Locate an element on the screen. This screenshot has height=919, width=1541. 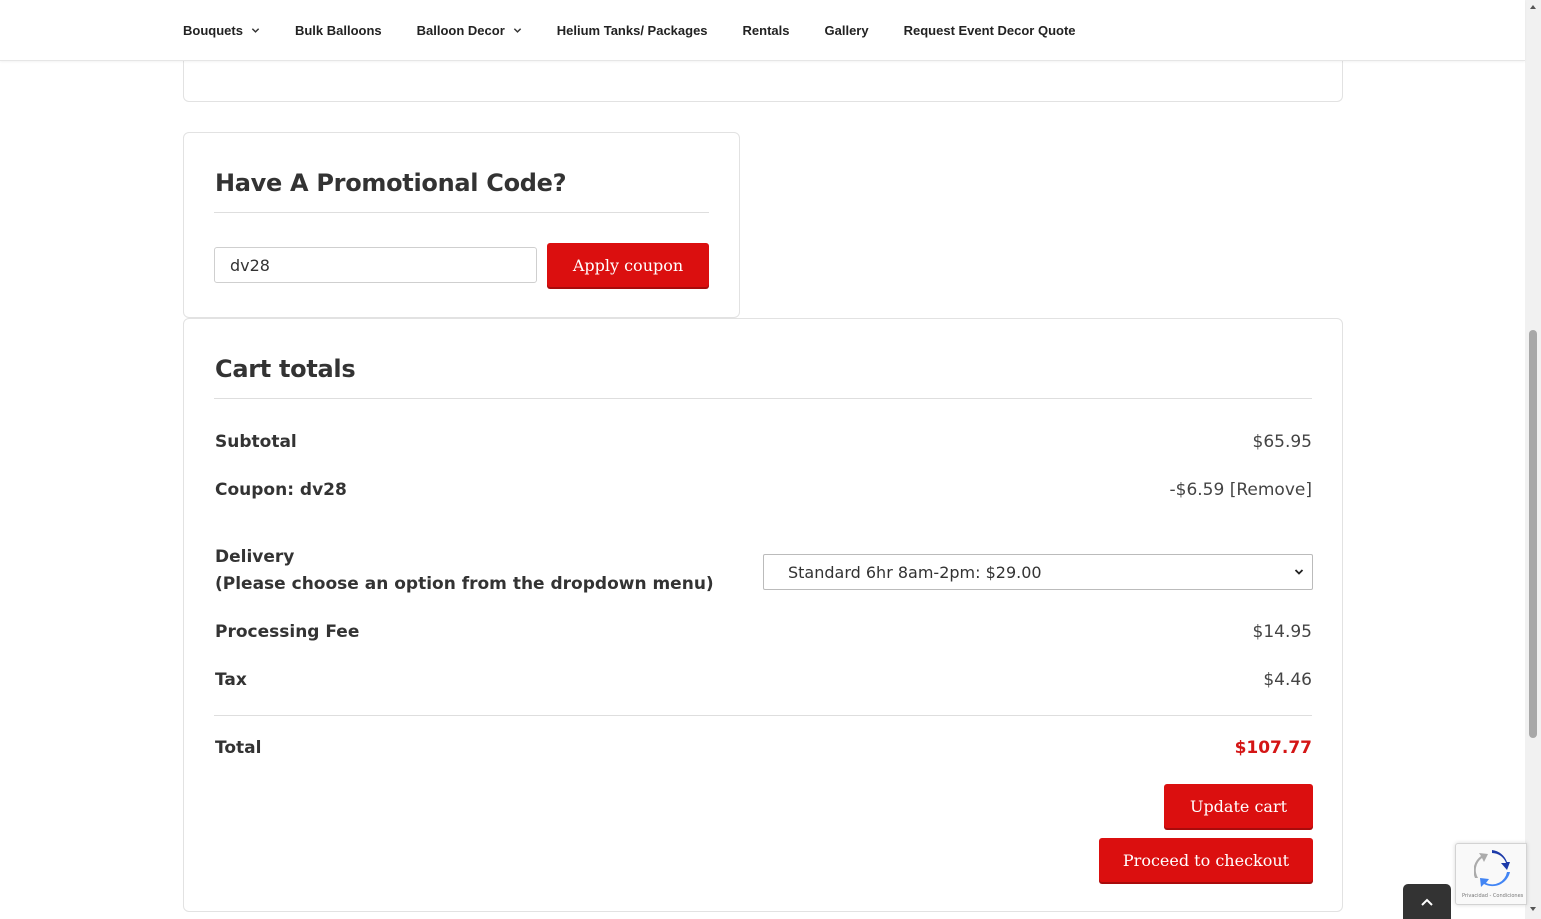
nav-item-bouquets: Bouquets is located at coordinates (221, 30).